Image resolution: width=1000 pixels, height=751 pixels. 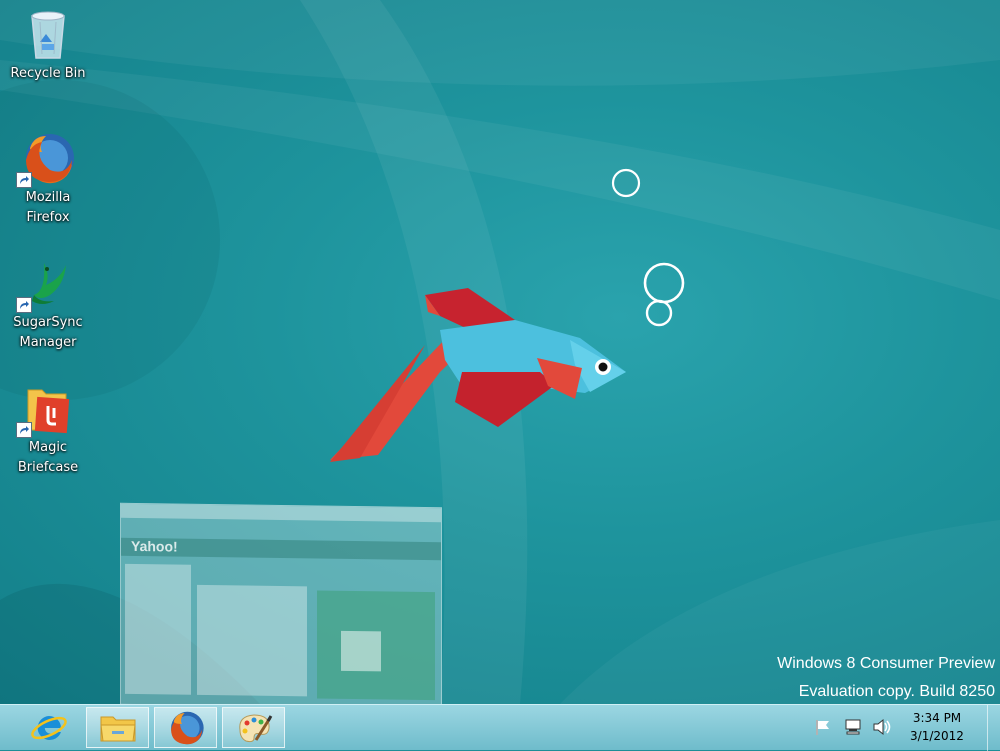 I want to click on paint-icon, so click(x=255, y=727).